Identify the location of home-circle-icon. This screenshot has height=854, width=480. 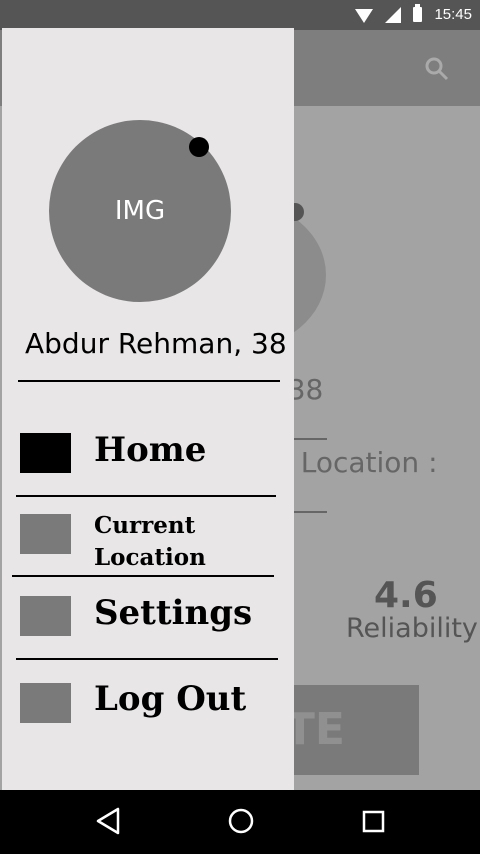
(241, 821).